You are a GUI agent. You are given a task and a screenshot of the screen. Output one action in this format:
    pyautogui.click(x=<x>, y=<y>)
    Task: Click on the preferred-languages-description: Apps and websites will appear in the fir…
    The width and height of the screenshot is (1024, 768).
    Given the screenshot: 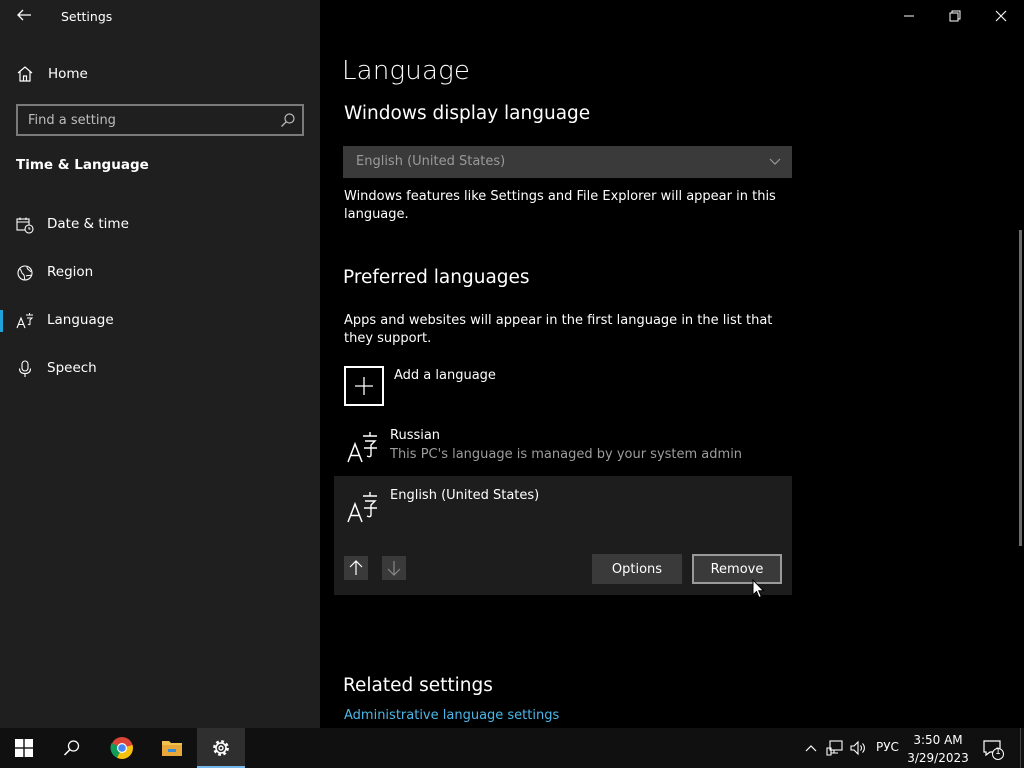 What is the action you would take?
    pyautogui.click(x=558, y=329)
    